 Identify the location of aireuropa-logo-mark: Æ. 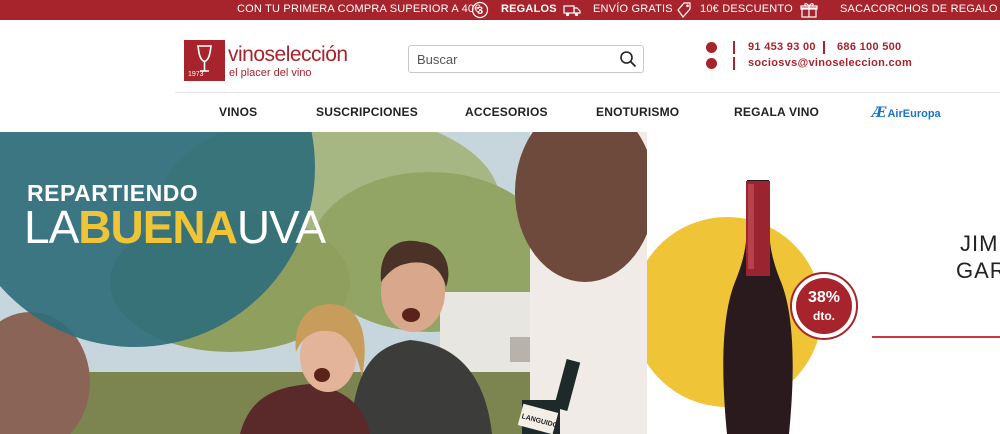
(879, 113).